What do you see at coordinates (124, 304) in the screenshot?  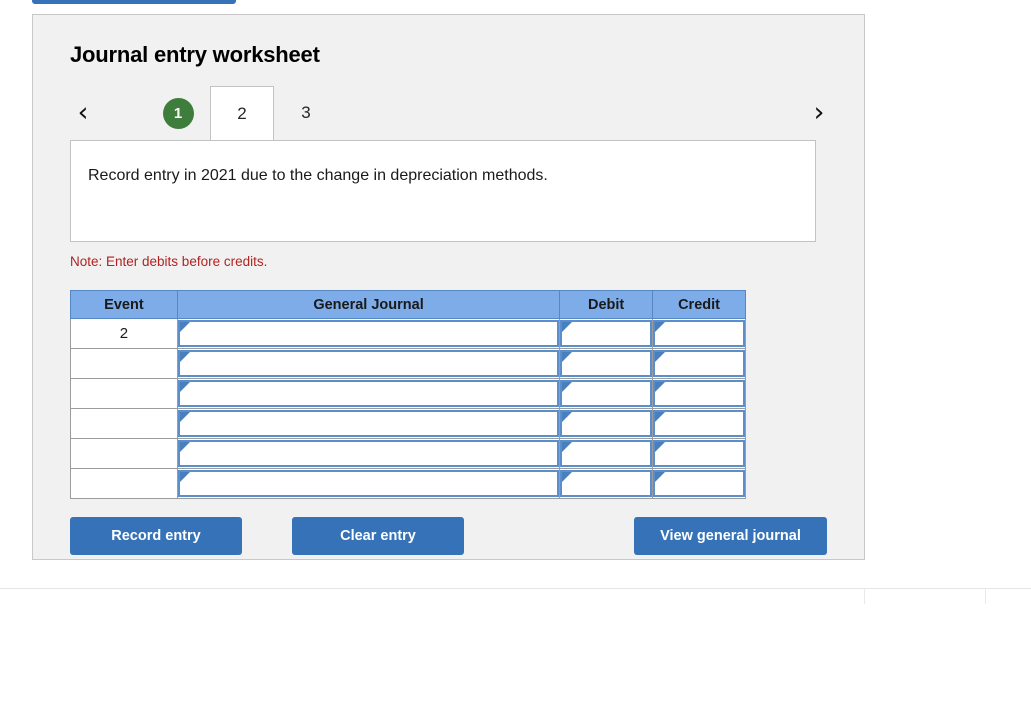 I see `column-header-event: Event` at bounding box center [124, 304].